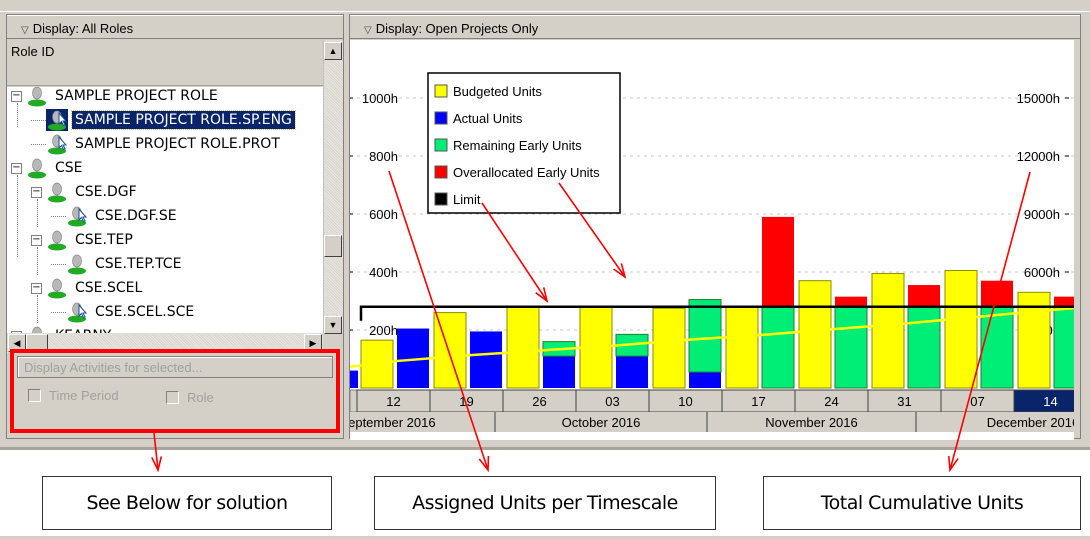 This screenshot has height=539, width=1090. Describe the element at coordinates (685, 401) in the screenshot. I see `week-label: 10` at that location.